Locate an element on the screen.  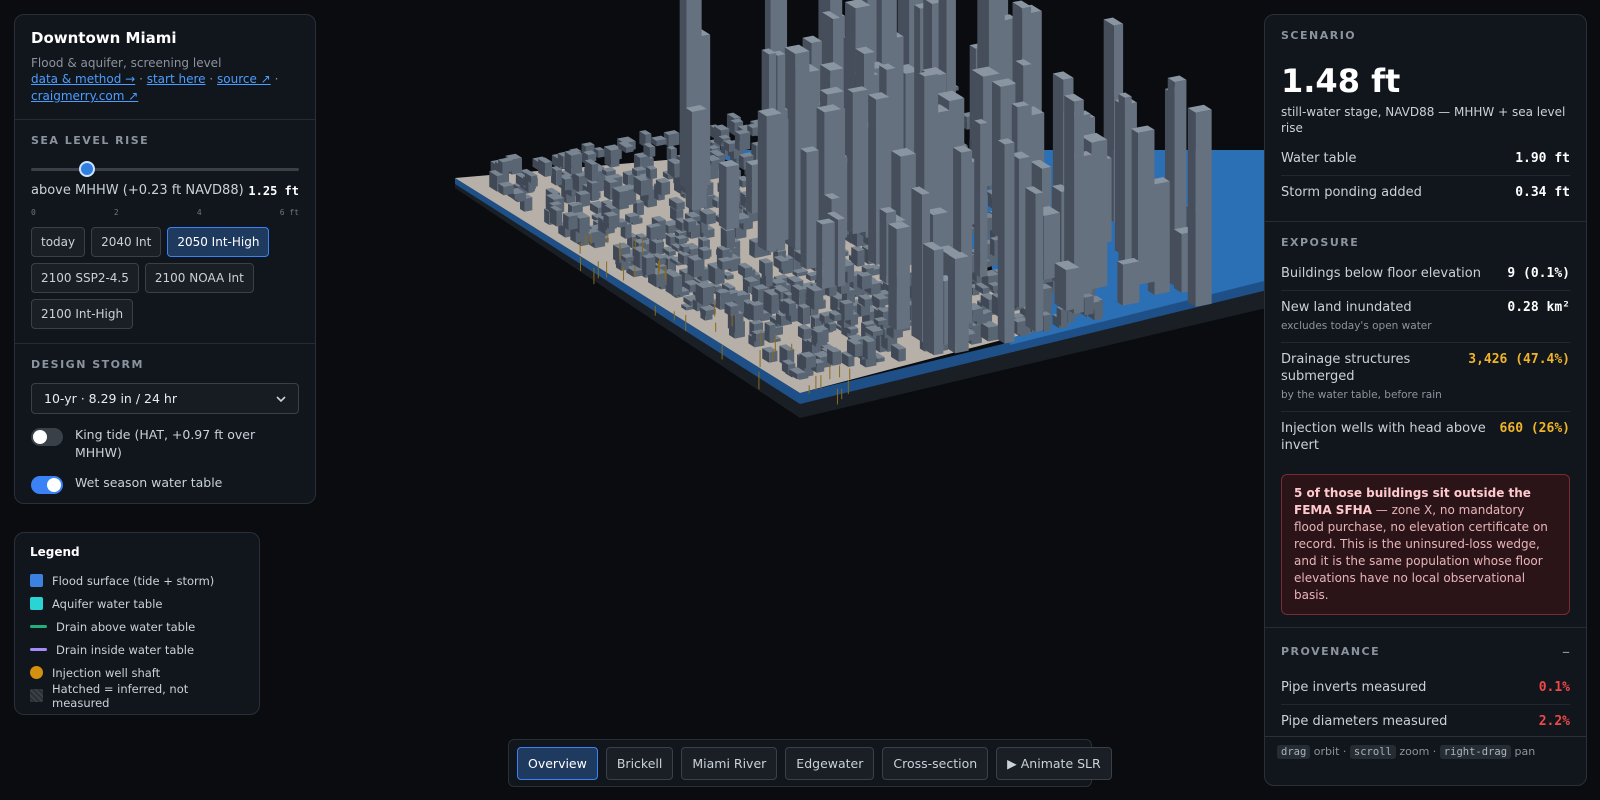
hint-action: orbit is located at coordinates (1326, 751).